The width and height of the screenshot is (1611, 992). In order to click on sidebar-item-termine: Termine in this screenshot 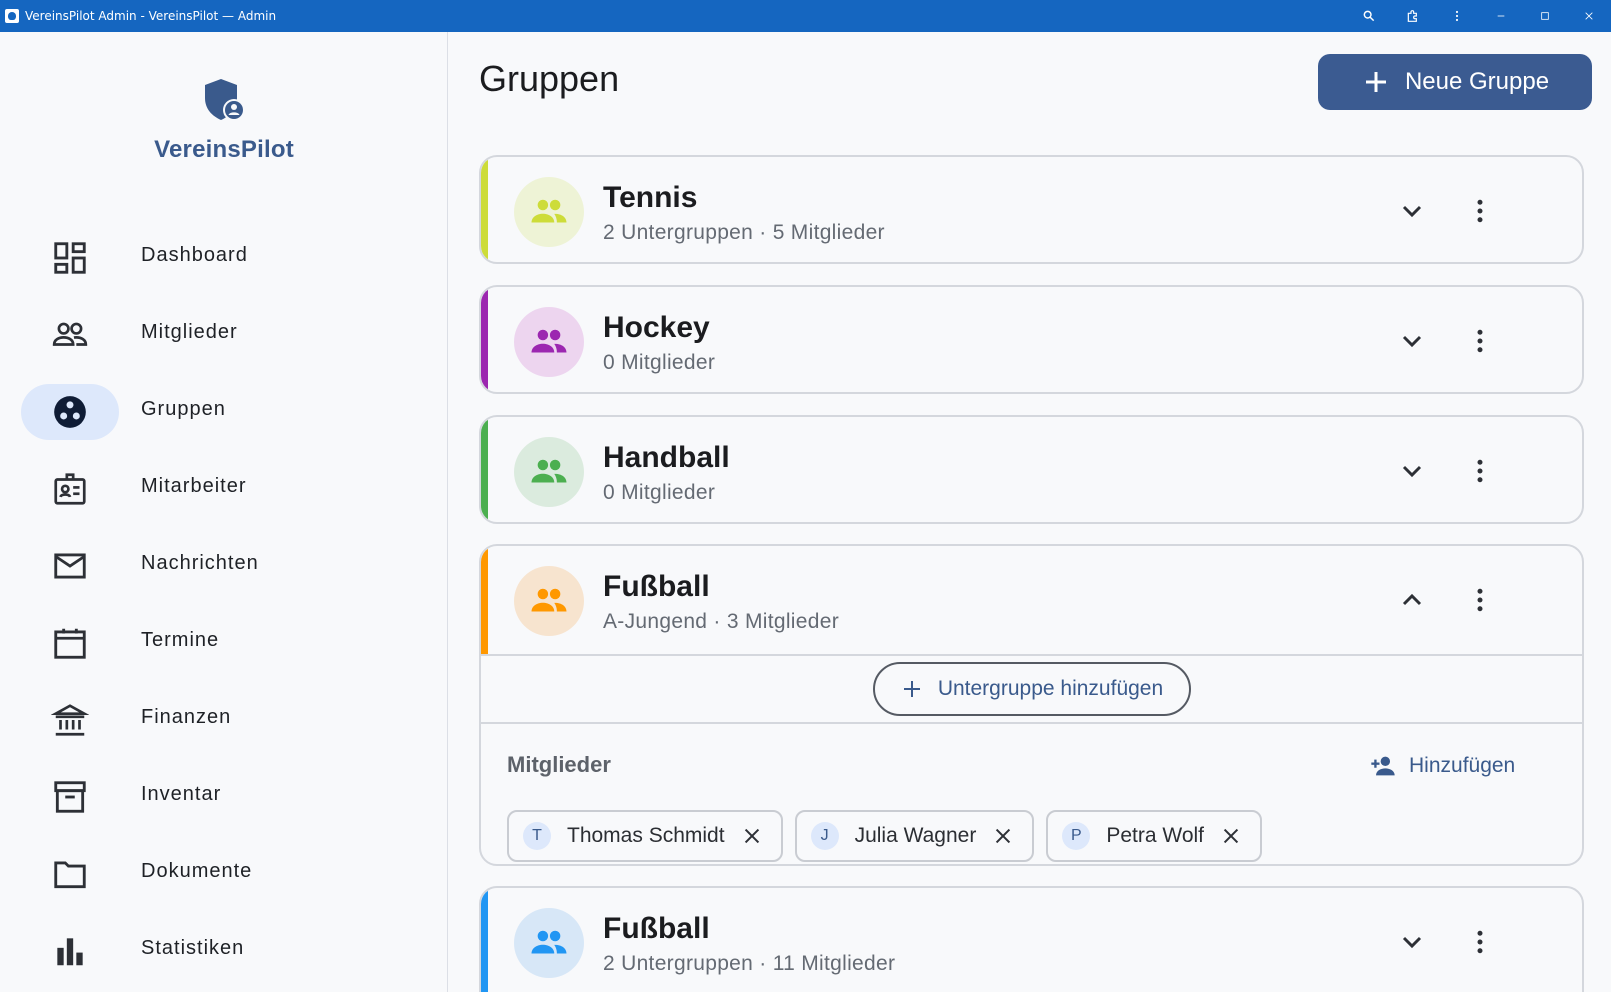, I will do `click(224, 640)`.